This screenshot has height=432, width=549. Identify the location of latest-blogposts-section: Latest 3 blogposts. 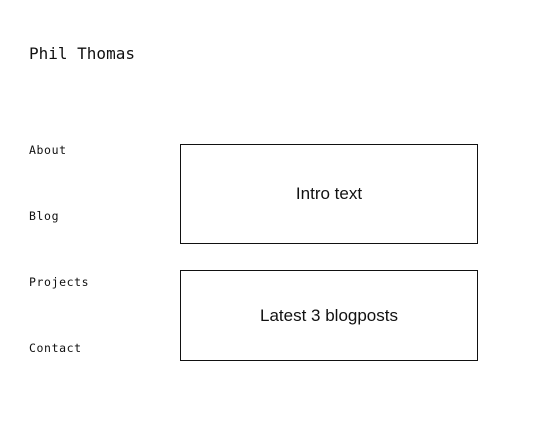
(329, 315).